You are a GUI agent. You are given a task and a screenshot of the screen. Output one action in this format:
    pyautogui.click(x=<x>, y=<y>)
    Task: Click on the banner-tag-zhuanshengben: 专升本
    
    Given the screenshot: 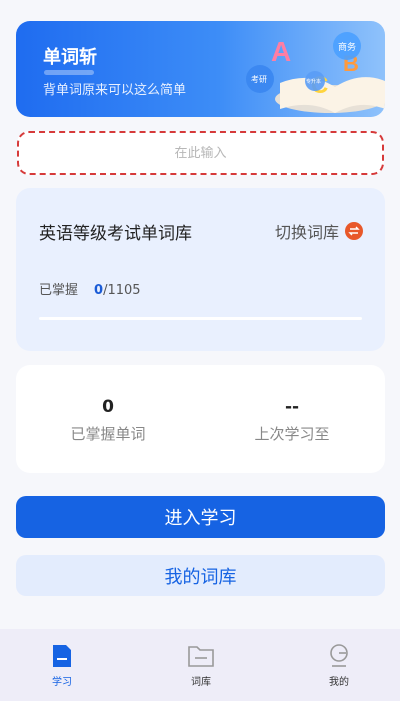 What is the action you would take?
    pyautogui.click(x=313, y=81)
    